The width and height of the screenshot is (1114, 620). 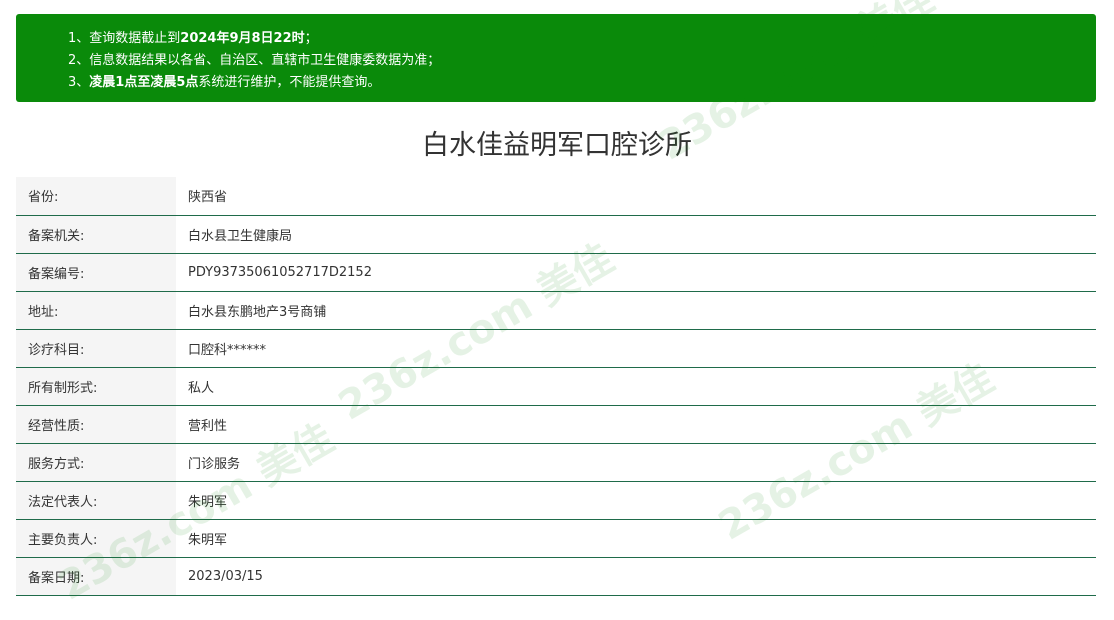 I want to click on notice-line-2: 2、信息数据结果以各省、自治区、直辖市卫生健康委数据为准；, so click(x=254, y=60).